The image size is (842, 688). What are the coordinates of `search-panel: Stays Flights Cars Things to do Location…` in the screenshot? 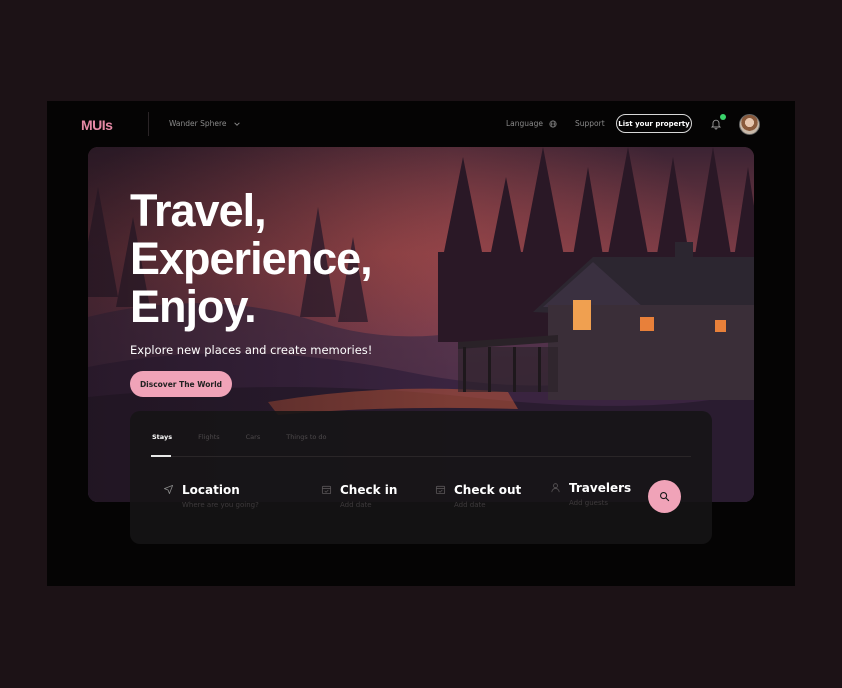 It's located at (421, 477).